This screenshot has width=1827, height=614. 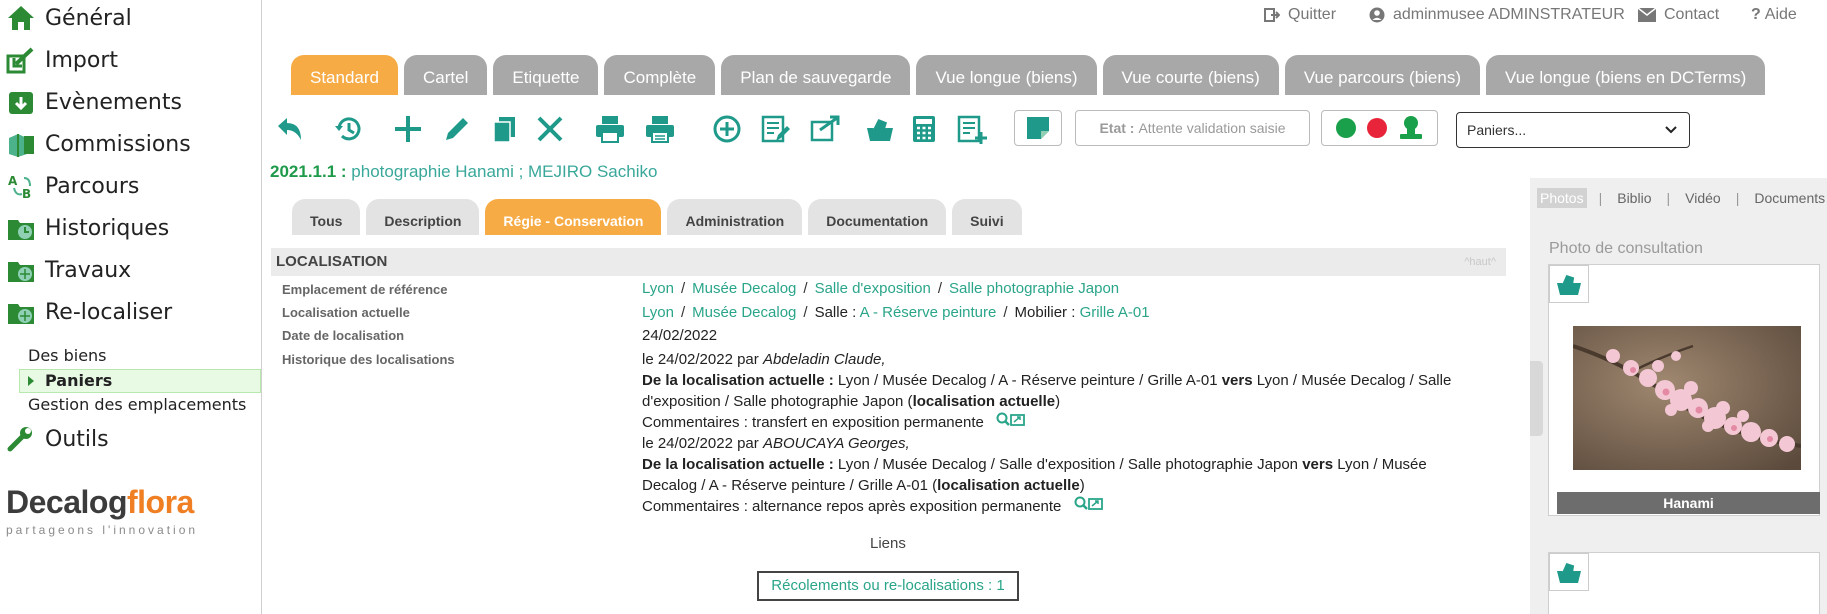 I want to click on nav-commissions: Commissions, so click(x=98, y=144).